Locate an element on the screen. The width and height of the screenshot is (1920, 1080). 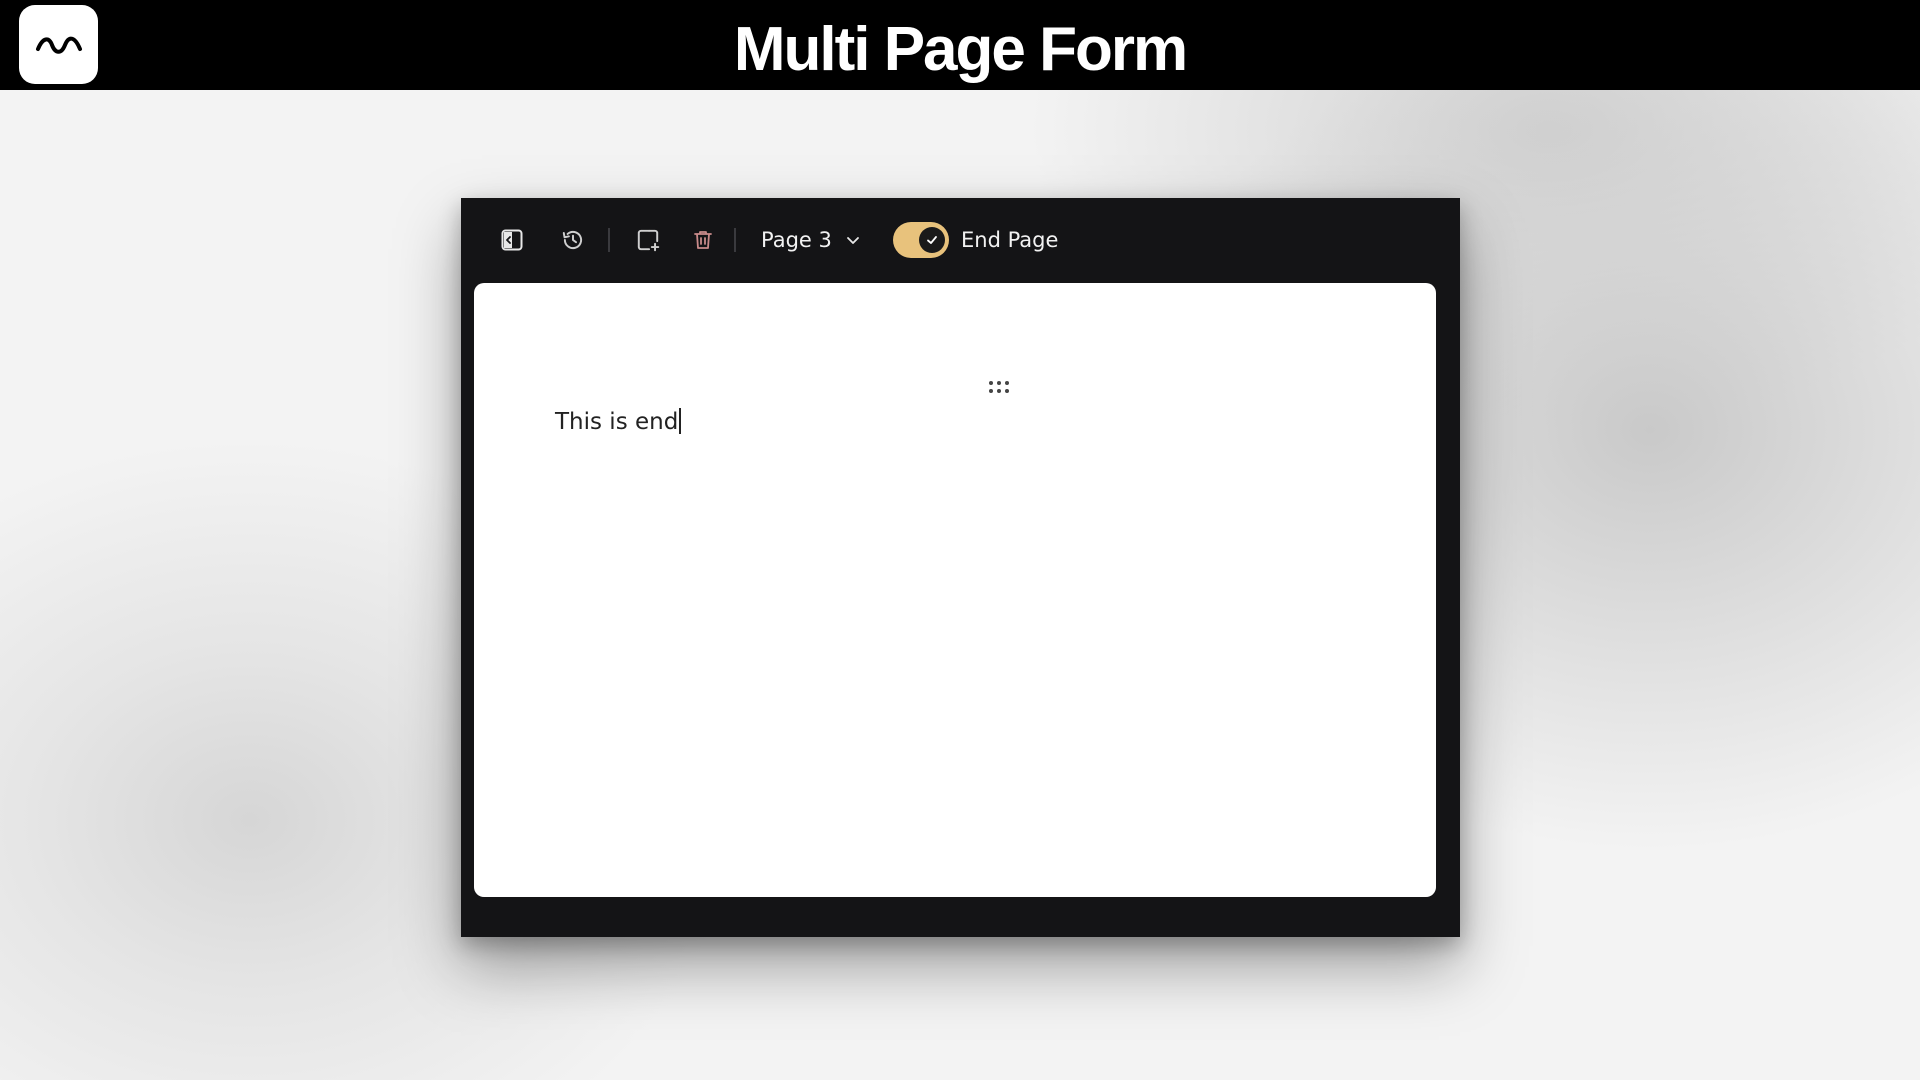
add-page-icon is located at coordinates (648, 240).